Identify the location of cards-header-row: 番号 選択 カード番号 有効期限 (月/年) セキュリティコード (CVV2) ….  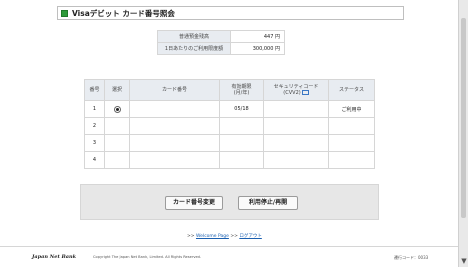
(229, 90).